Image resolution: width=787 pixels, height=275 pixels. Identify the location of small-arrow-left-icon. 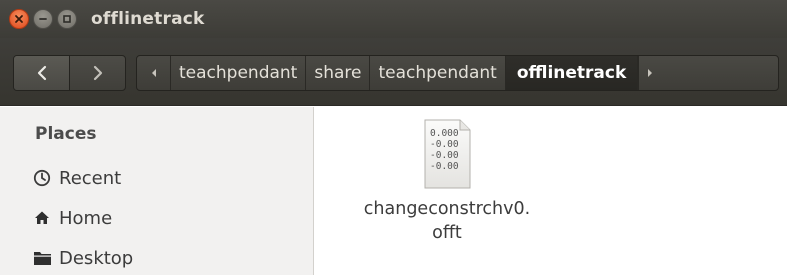
(153, 73).